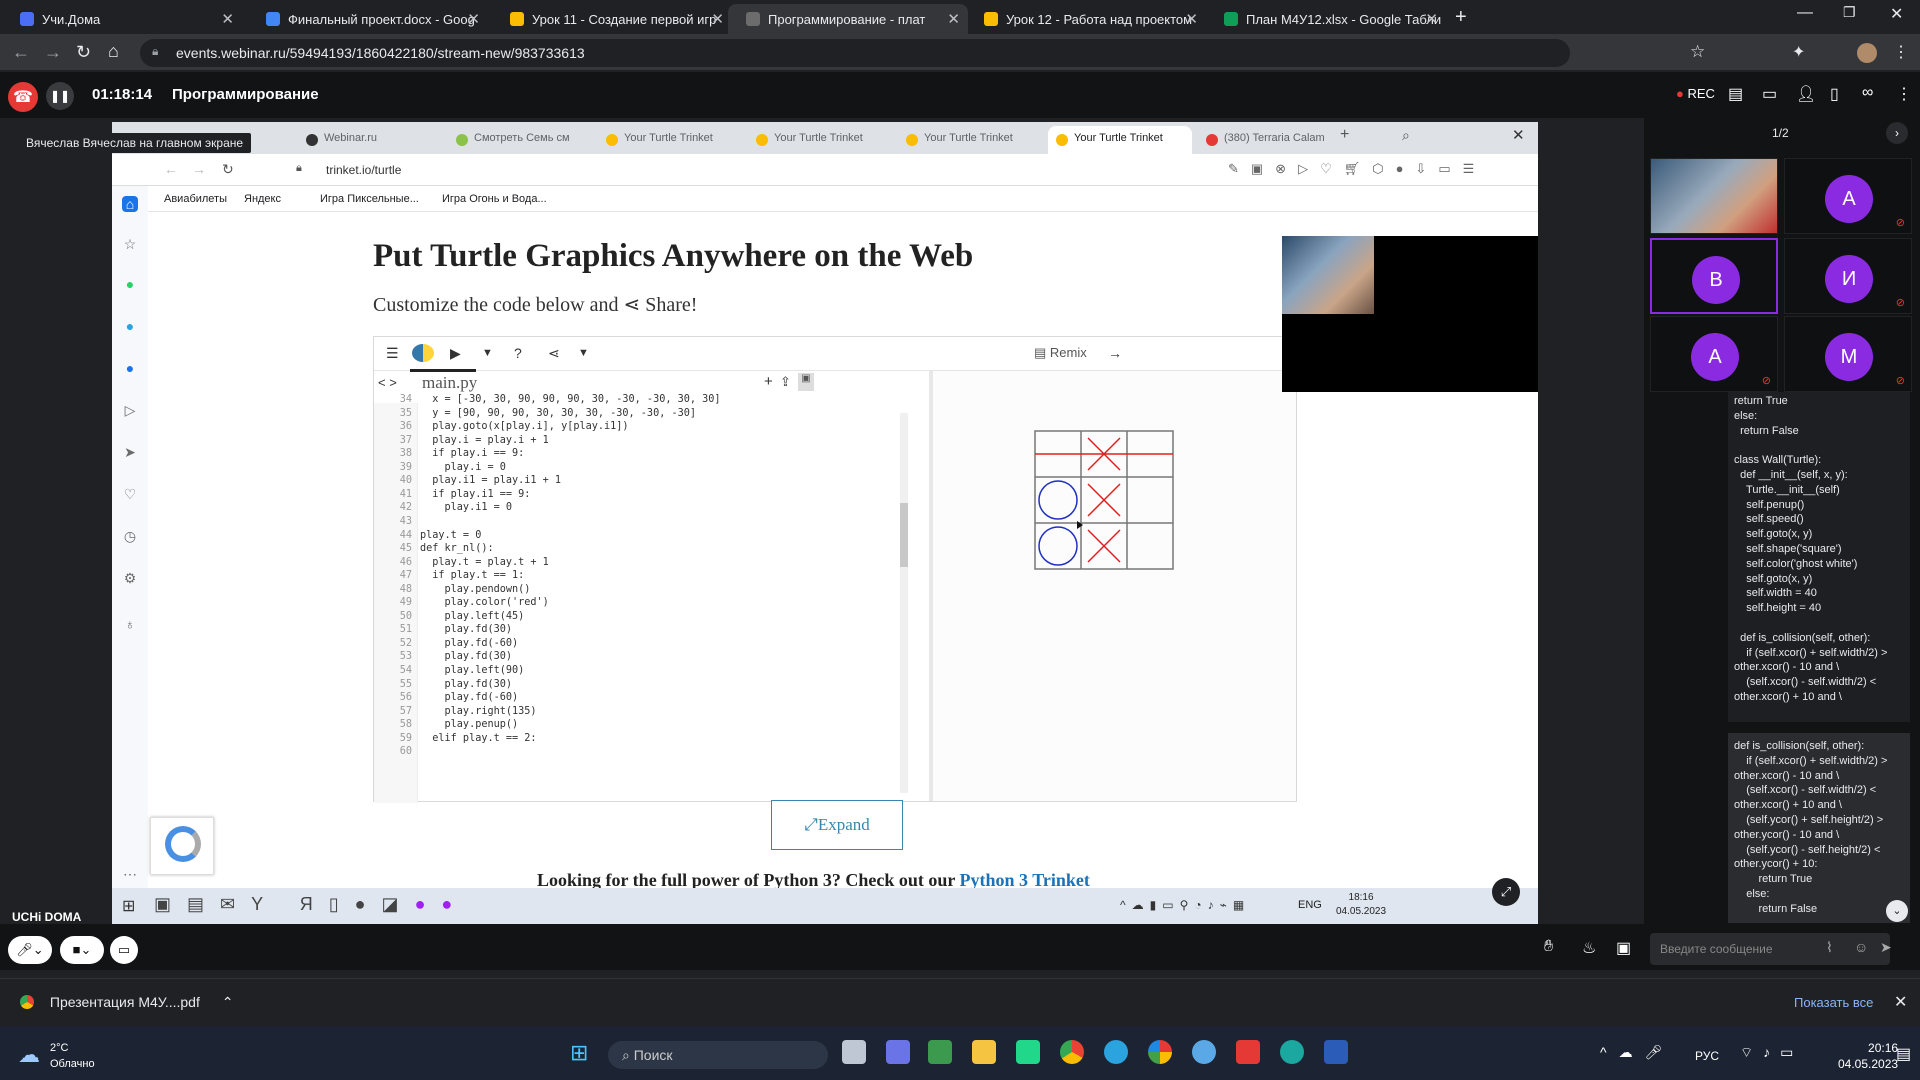 The height and width of the screenshot is (1080, 1920). Describe the element at coordinates (1310, 905) in the screenshot. I see `inner-lang: ENG` at that location.